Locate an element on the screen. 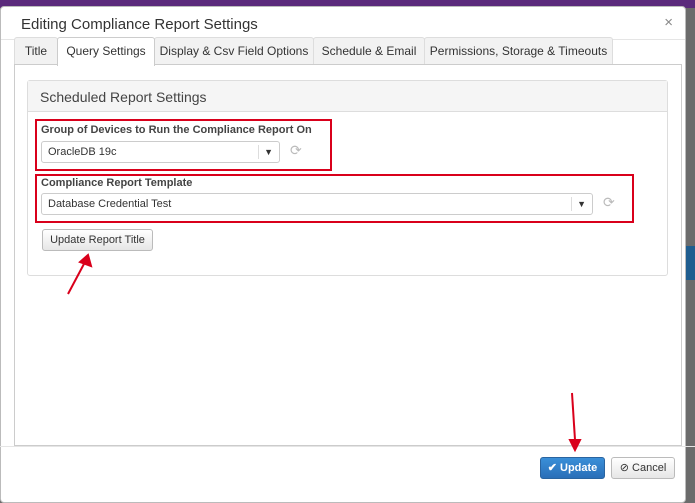 This screenshot has width=695, height=503. update-report-title-button: Update Report Title is located at coordinates (97, 240).